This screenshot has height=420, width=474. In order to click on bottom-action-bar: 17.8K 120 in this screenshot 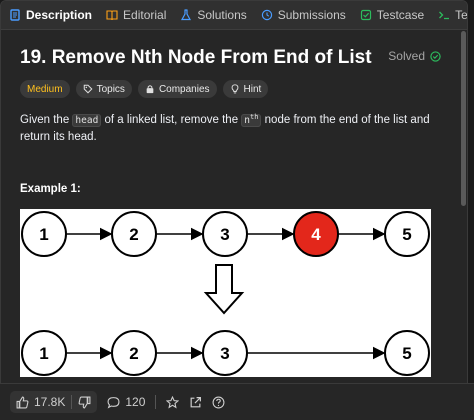, I will do `click(237, 401)`.